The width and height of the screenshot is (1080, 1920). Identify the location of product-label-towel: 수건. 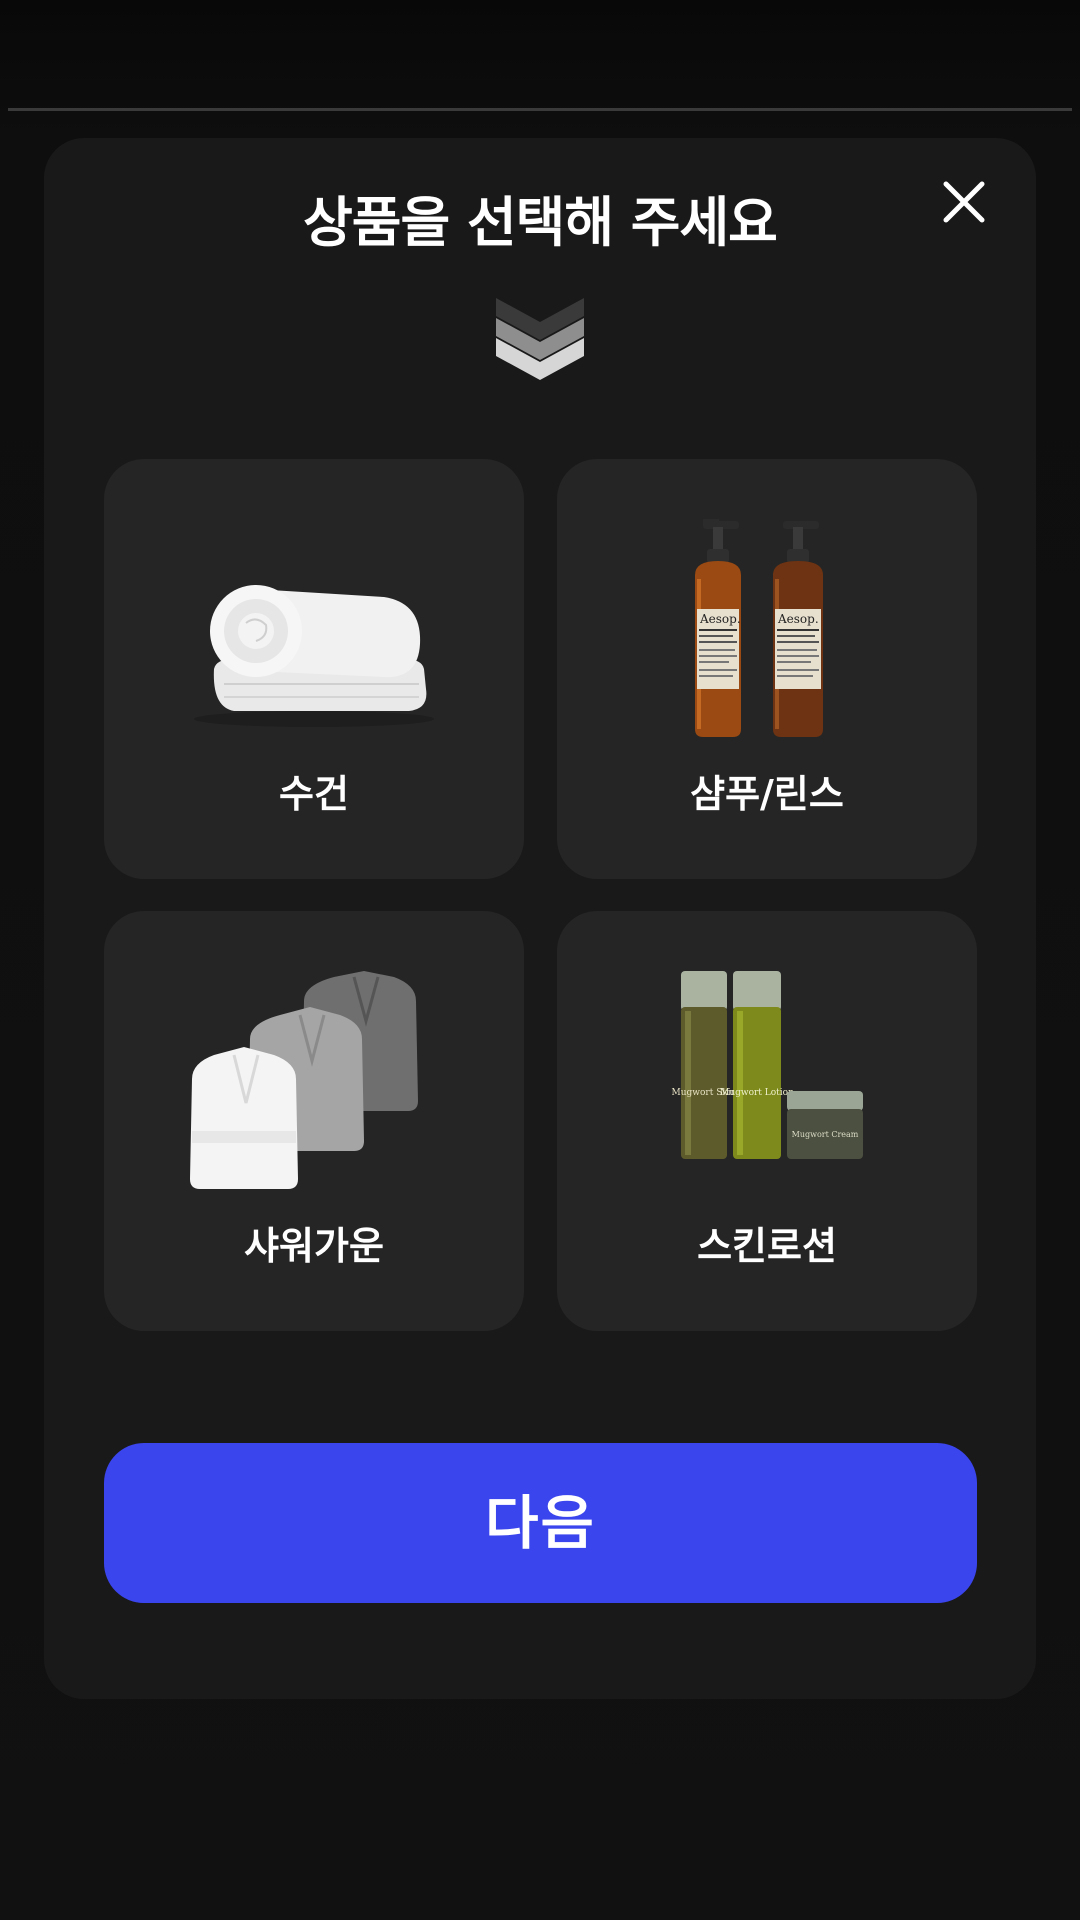
(314, 794).